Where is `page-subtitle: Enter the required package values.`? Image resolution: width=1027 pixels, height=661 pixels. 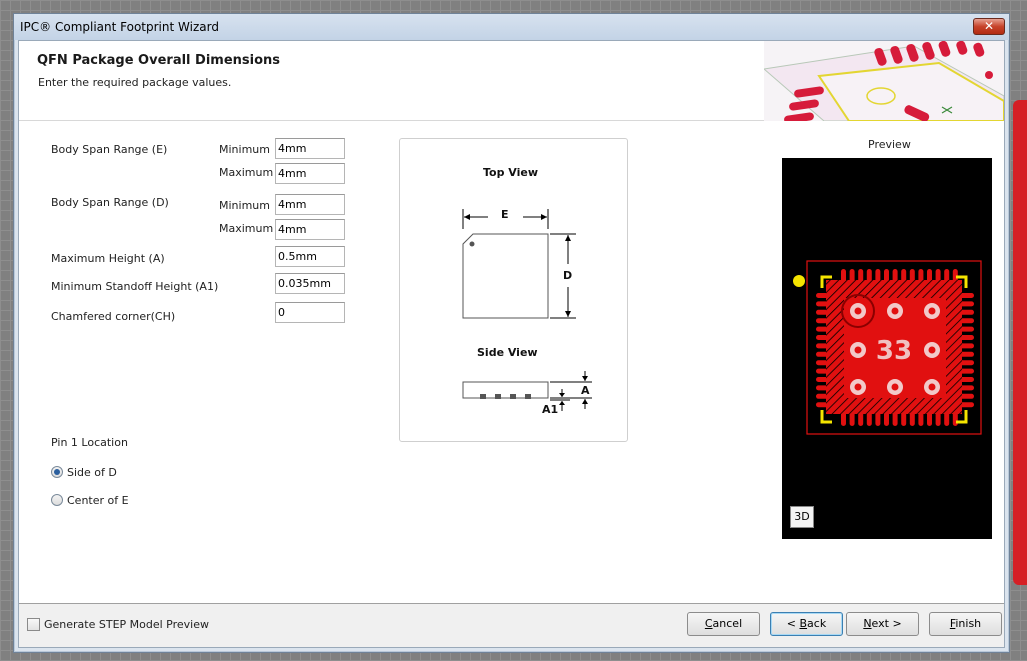 page-subtitle: Enter the required package values. is located at coordinates (135, 82).